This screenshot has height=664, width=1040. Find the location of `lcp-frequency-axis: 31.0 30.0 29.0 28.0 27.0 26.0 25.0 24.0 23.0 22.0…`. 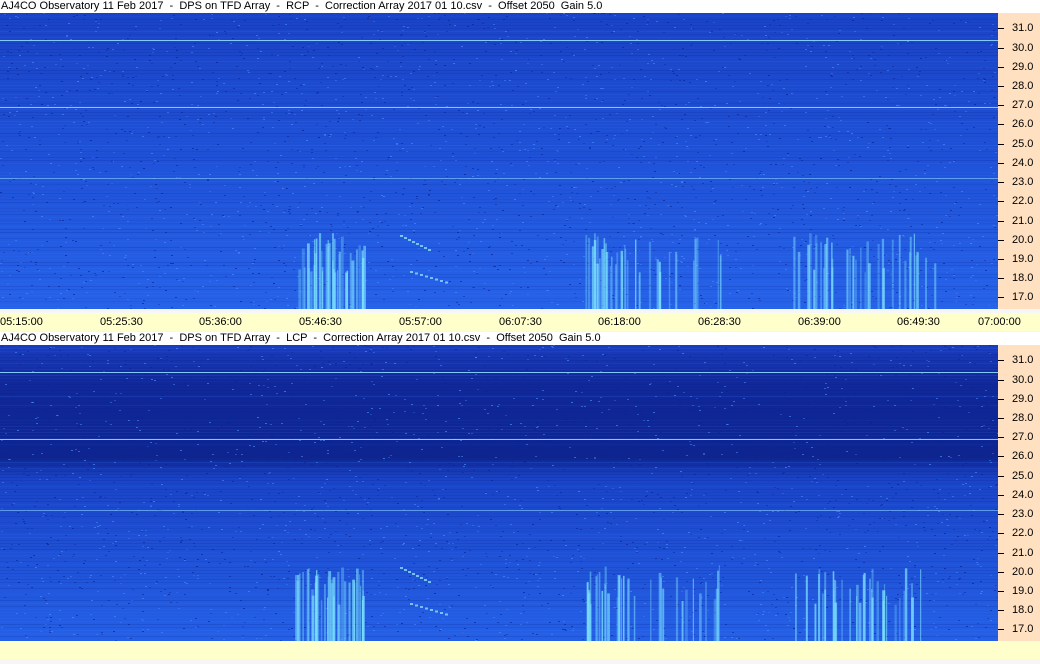

lcp-frequency-axis: 31.0 30.0 29.0 28.0 27.0 26.0 25.0 24.0 23.0 22.0… is located at coordinates (1019, 493).